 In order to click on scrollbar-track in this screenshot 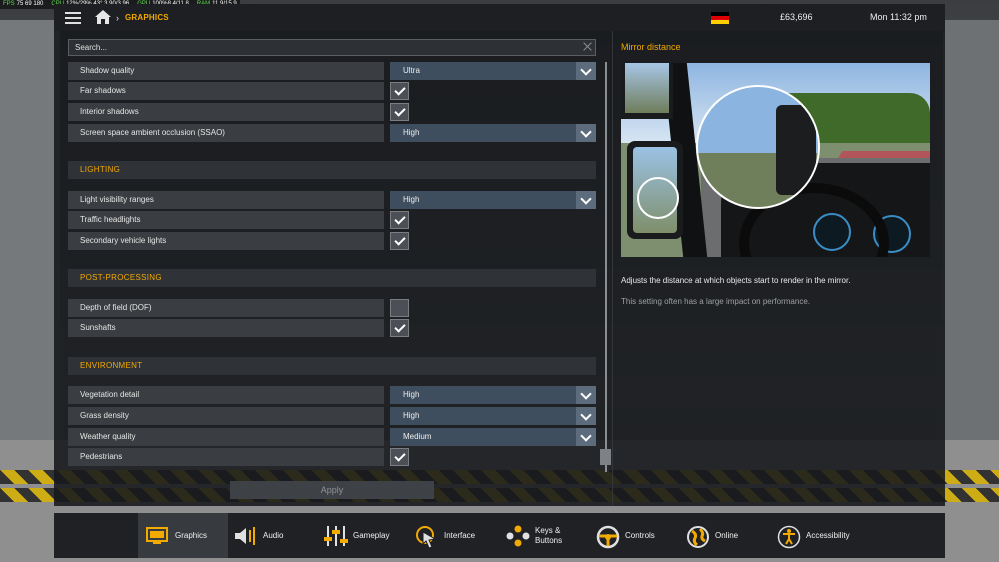, I will do `click(606, 267)`.